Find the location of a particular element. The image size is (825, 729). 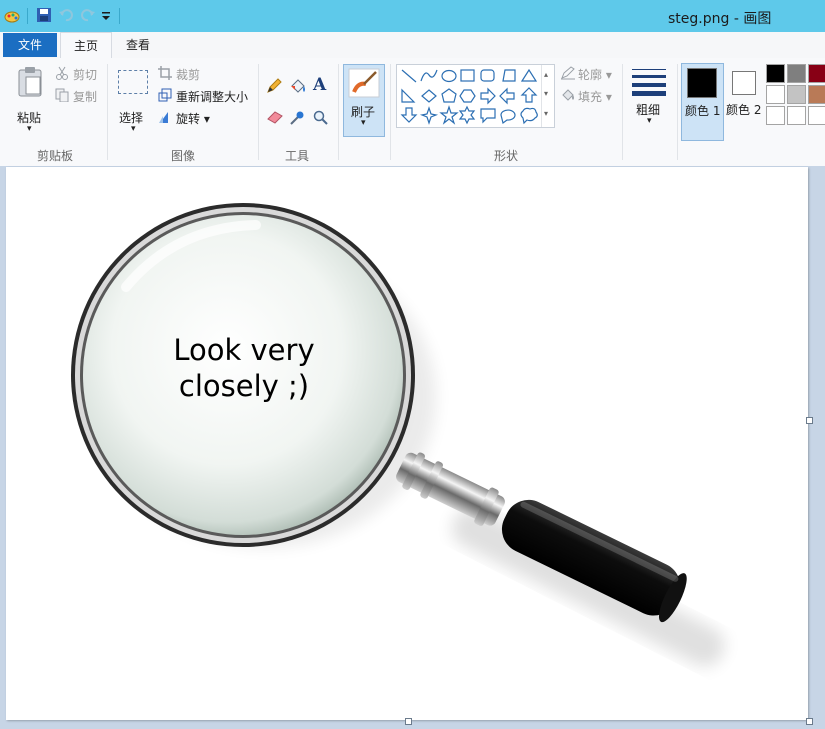

hexagon-shape-icon is located at coordinates (467, 96).